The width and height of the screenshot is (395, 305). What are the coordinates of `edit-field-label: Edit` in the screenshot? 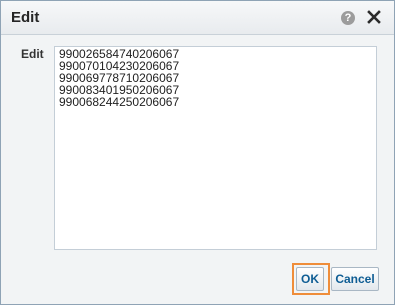 It's located at (32, 54).